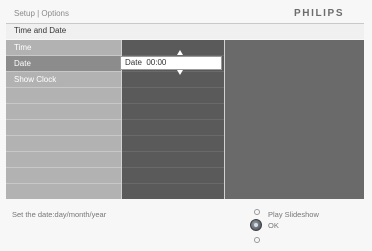 Image resolution: width=372 pixels, height=251 pixels. I want to click on ok-button-icon, so click(256, 225).